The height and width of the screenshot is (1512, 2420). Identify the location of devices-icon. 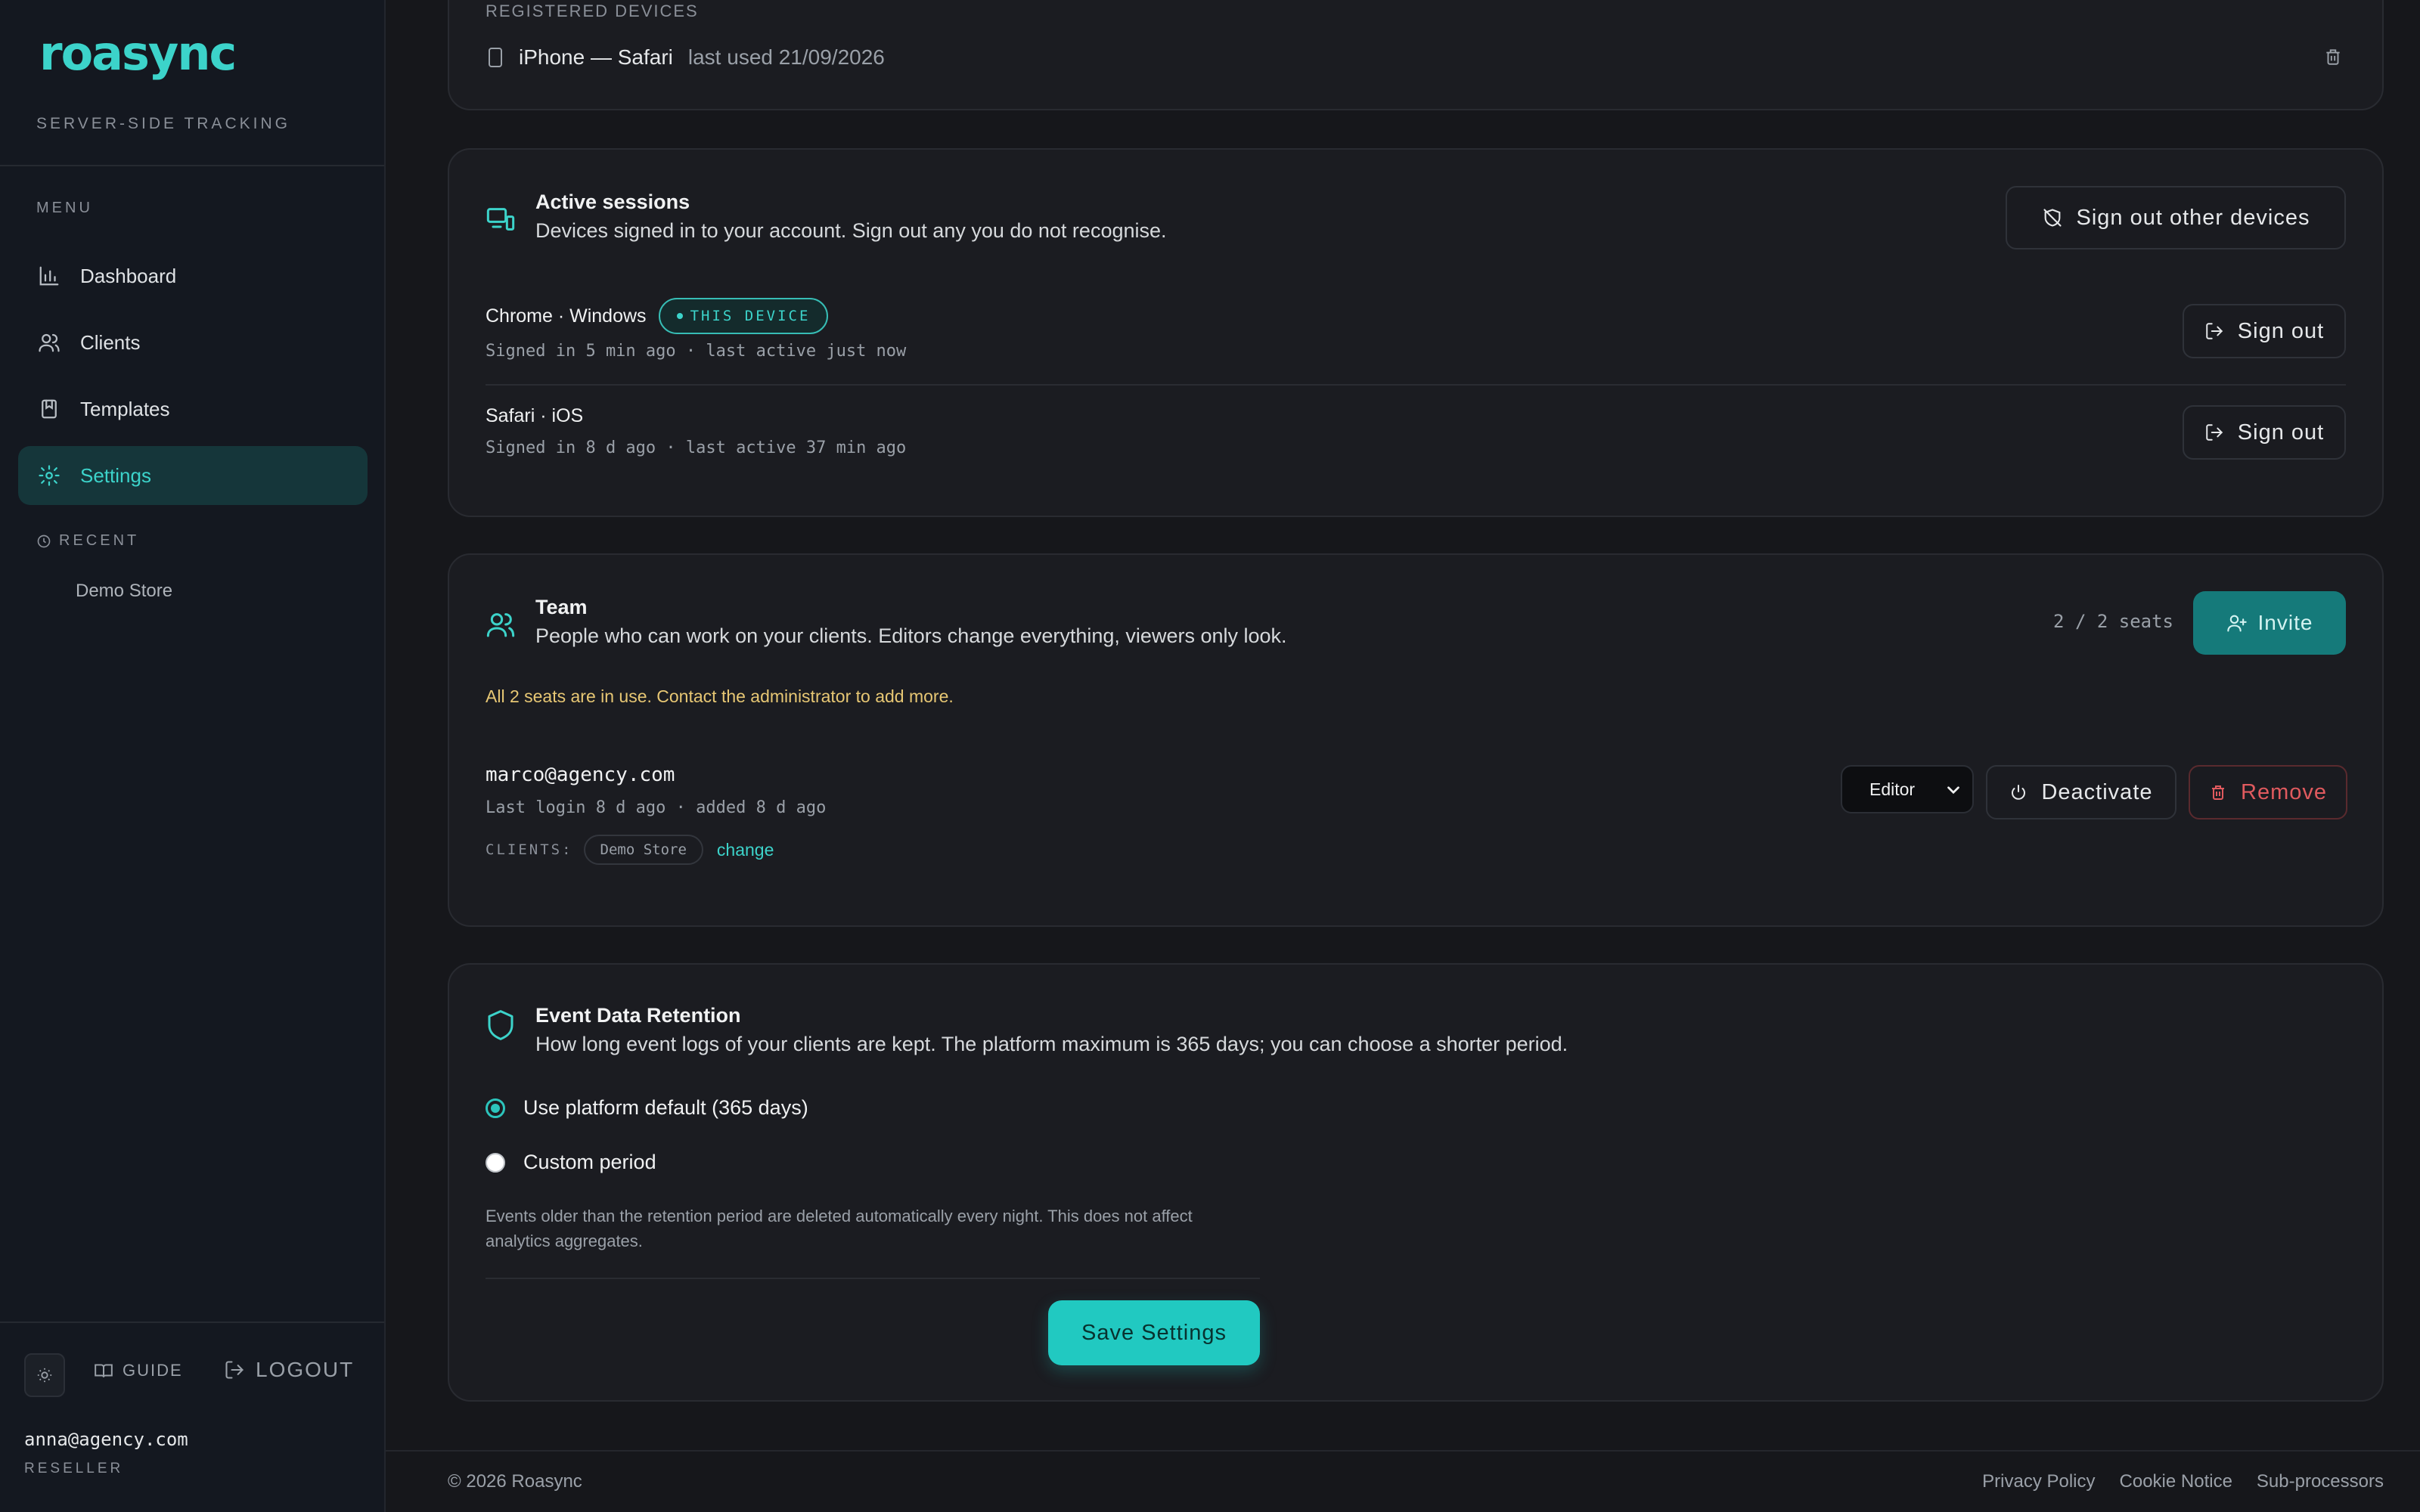
(500, 219).